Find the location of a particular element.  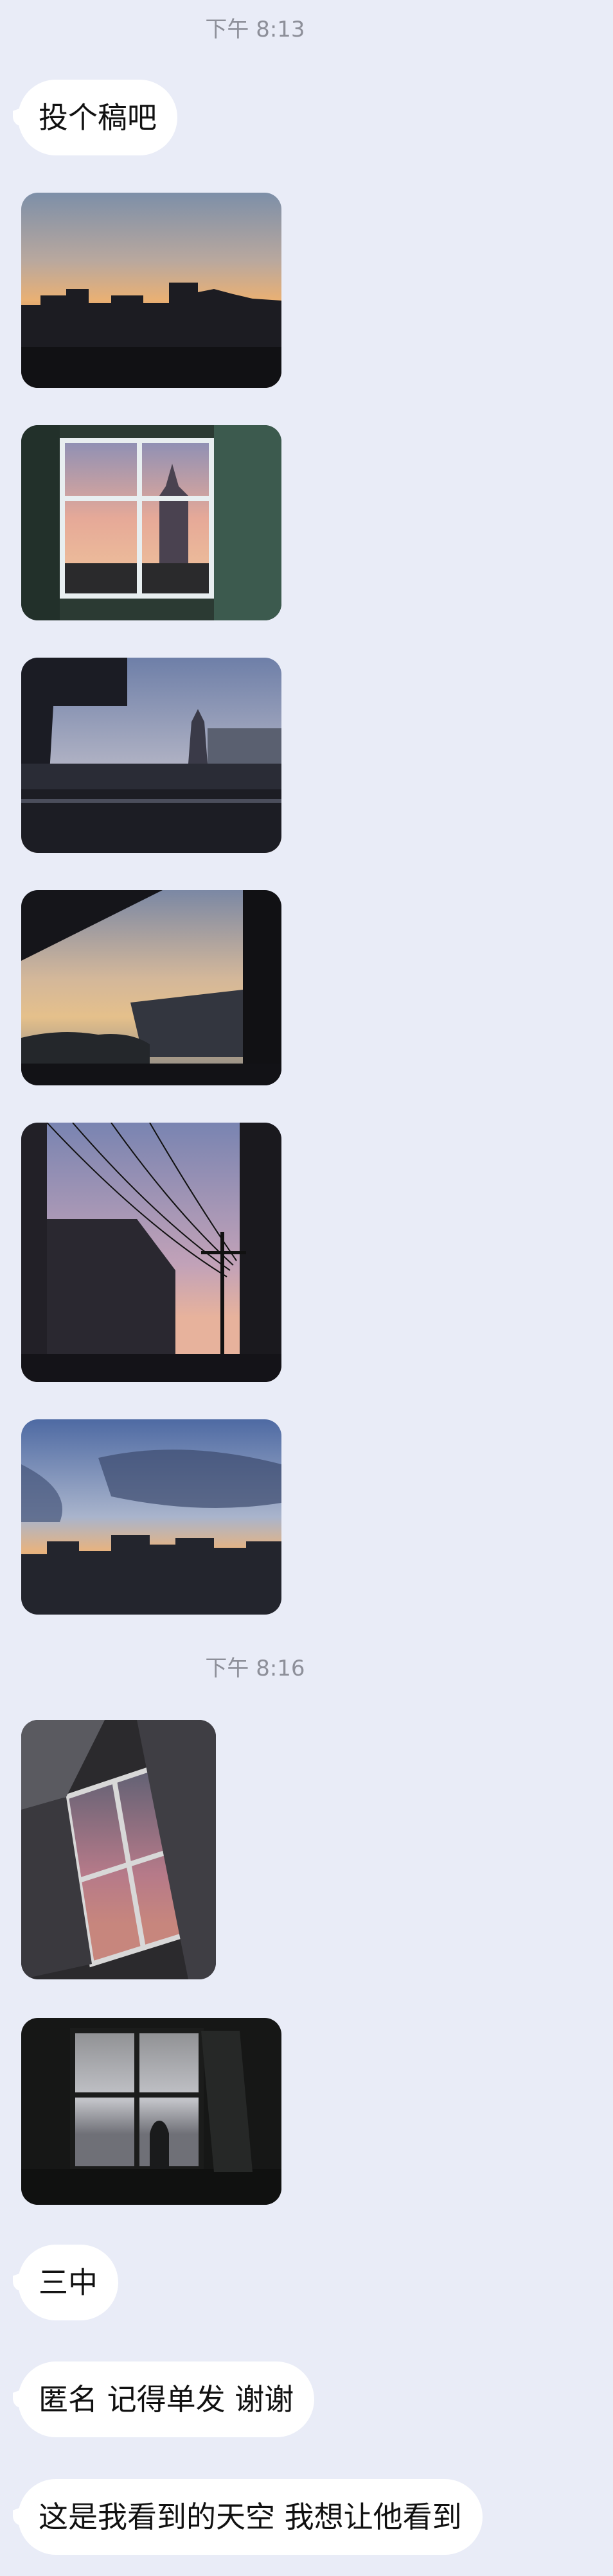

message-text: 投个稿吧 is located at coordinates (98, 118).